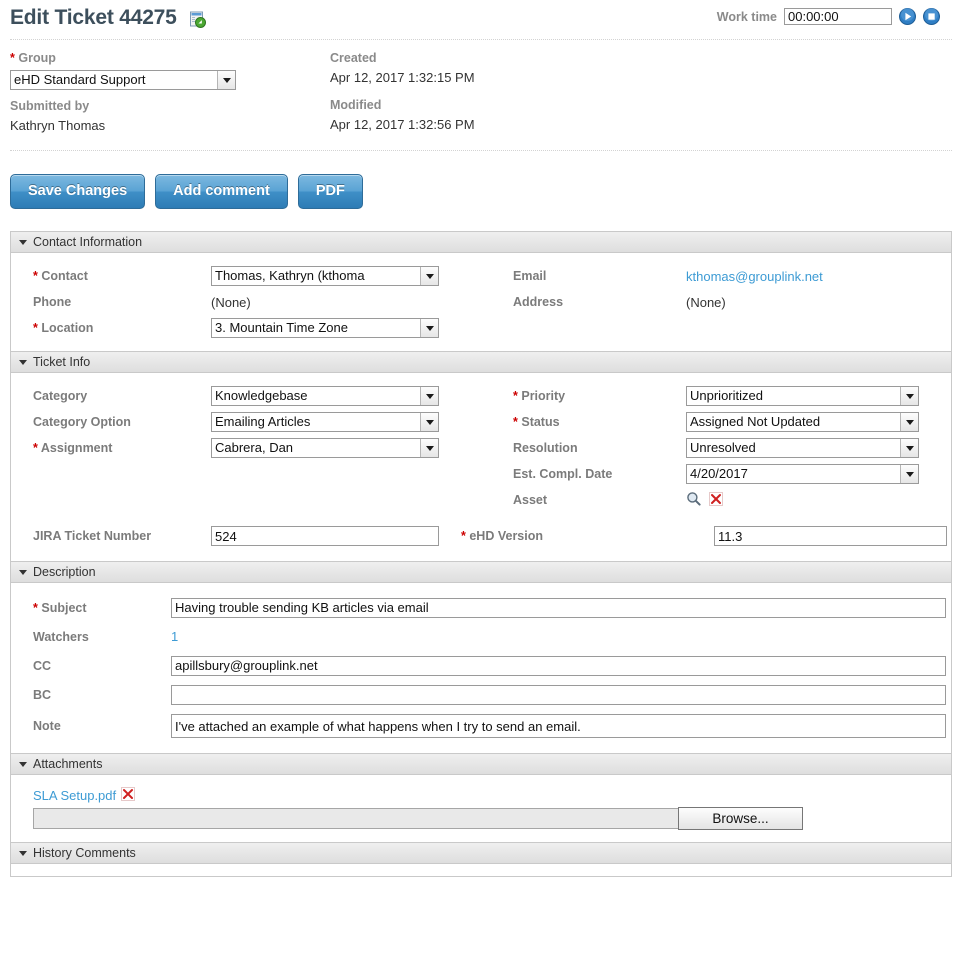  Describe the element at coordinates (174, 636) in the screenshot. I see `watchers-count-link: 1` at that location.